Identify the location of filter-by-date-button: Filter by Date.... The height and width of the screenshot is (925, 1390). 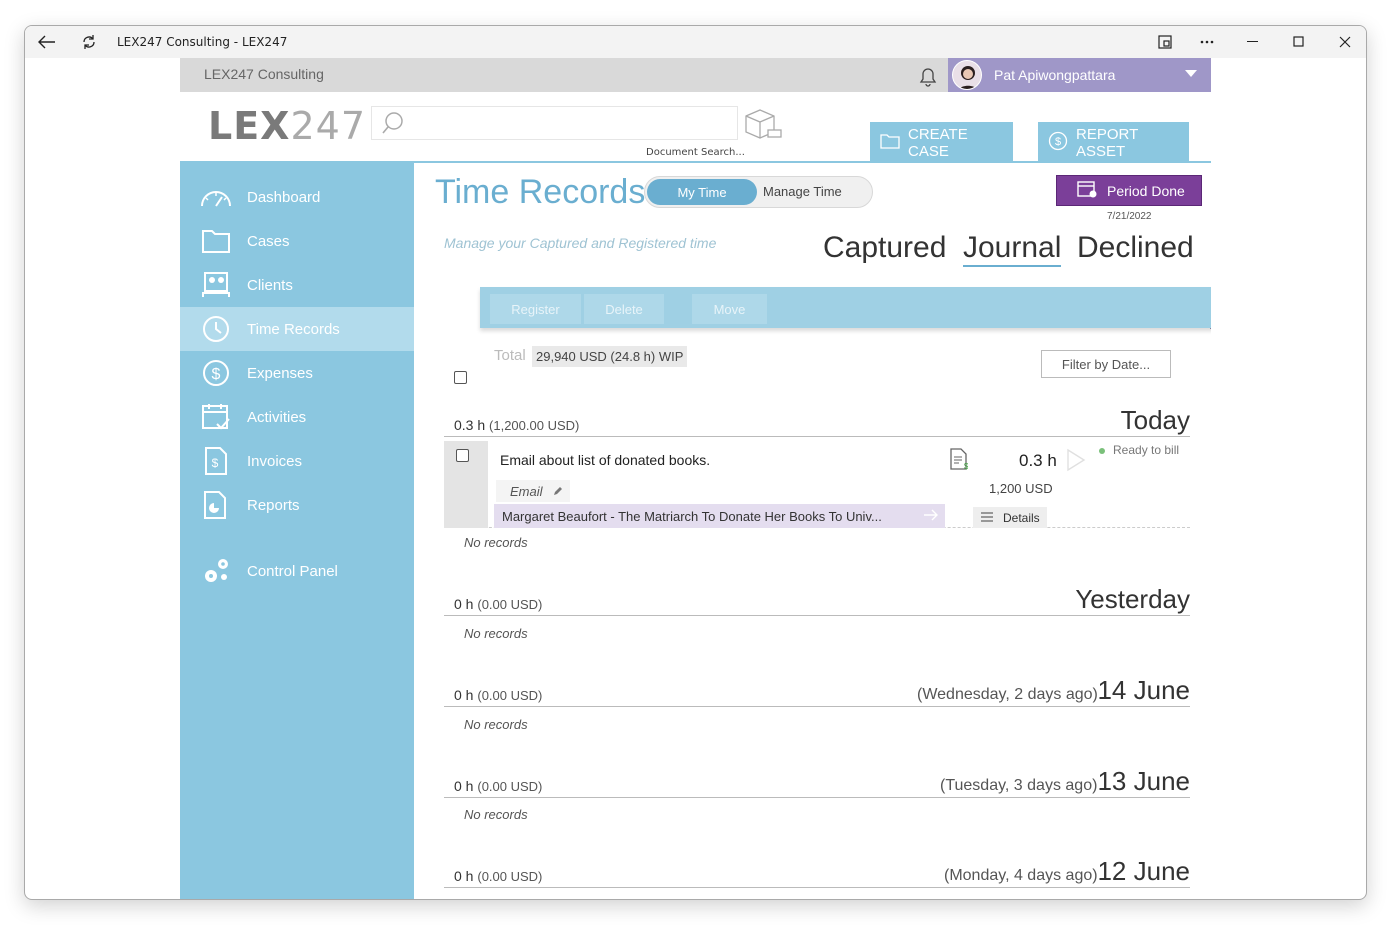
(1106, 364).